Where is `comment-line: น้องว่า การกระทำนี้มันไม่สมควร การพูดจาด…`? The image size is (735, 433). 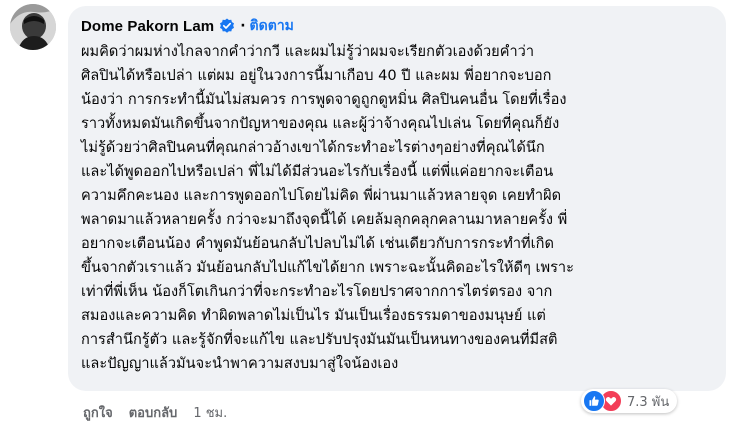 comment-line: น้องว่า การกระทำนี้มันไม่สมควร การพูดจาด… is located at coordinates (324, 99).